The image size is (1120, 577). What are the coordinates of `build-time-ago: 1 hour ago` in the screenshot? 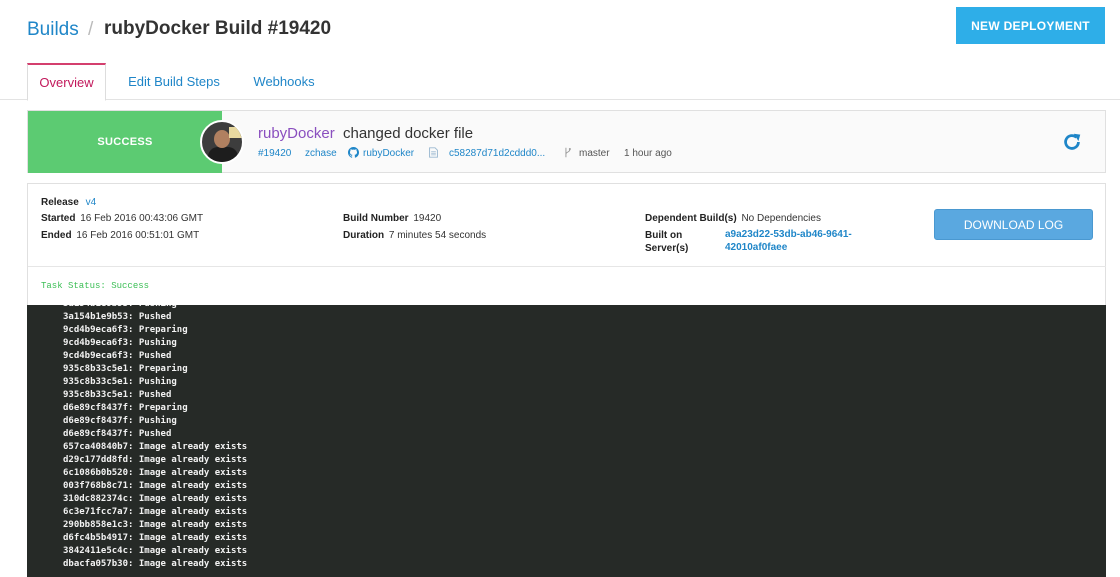 It's located at (648, 153).